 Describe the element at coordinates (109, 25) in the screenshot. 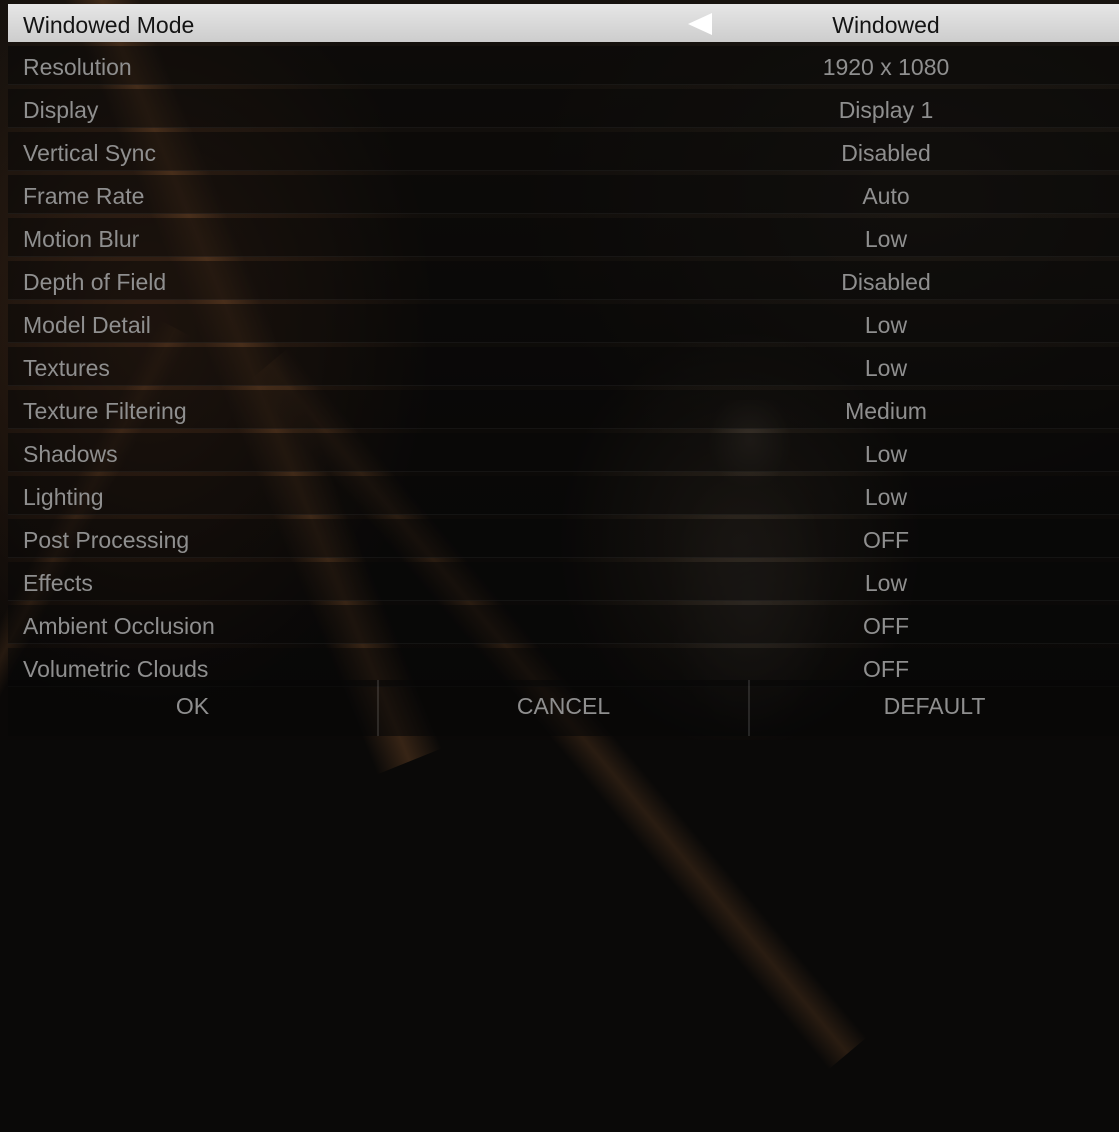

I see `setting-label: Windowed Mode` at that location.